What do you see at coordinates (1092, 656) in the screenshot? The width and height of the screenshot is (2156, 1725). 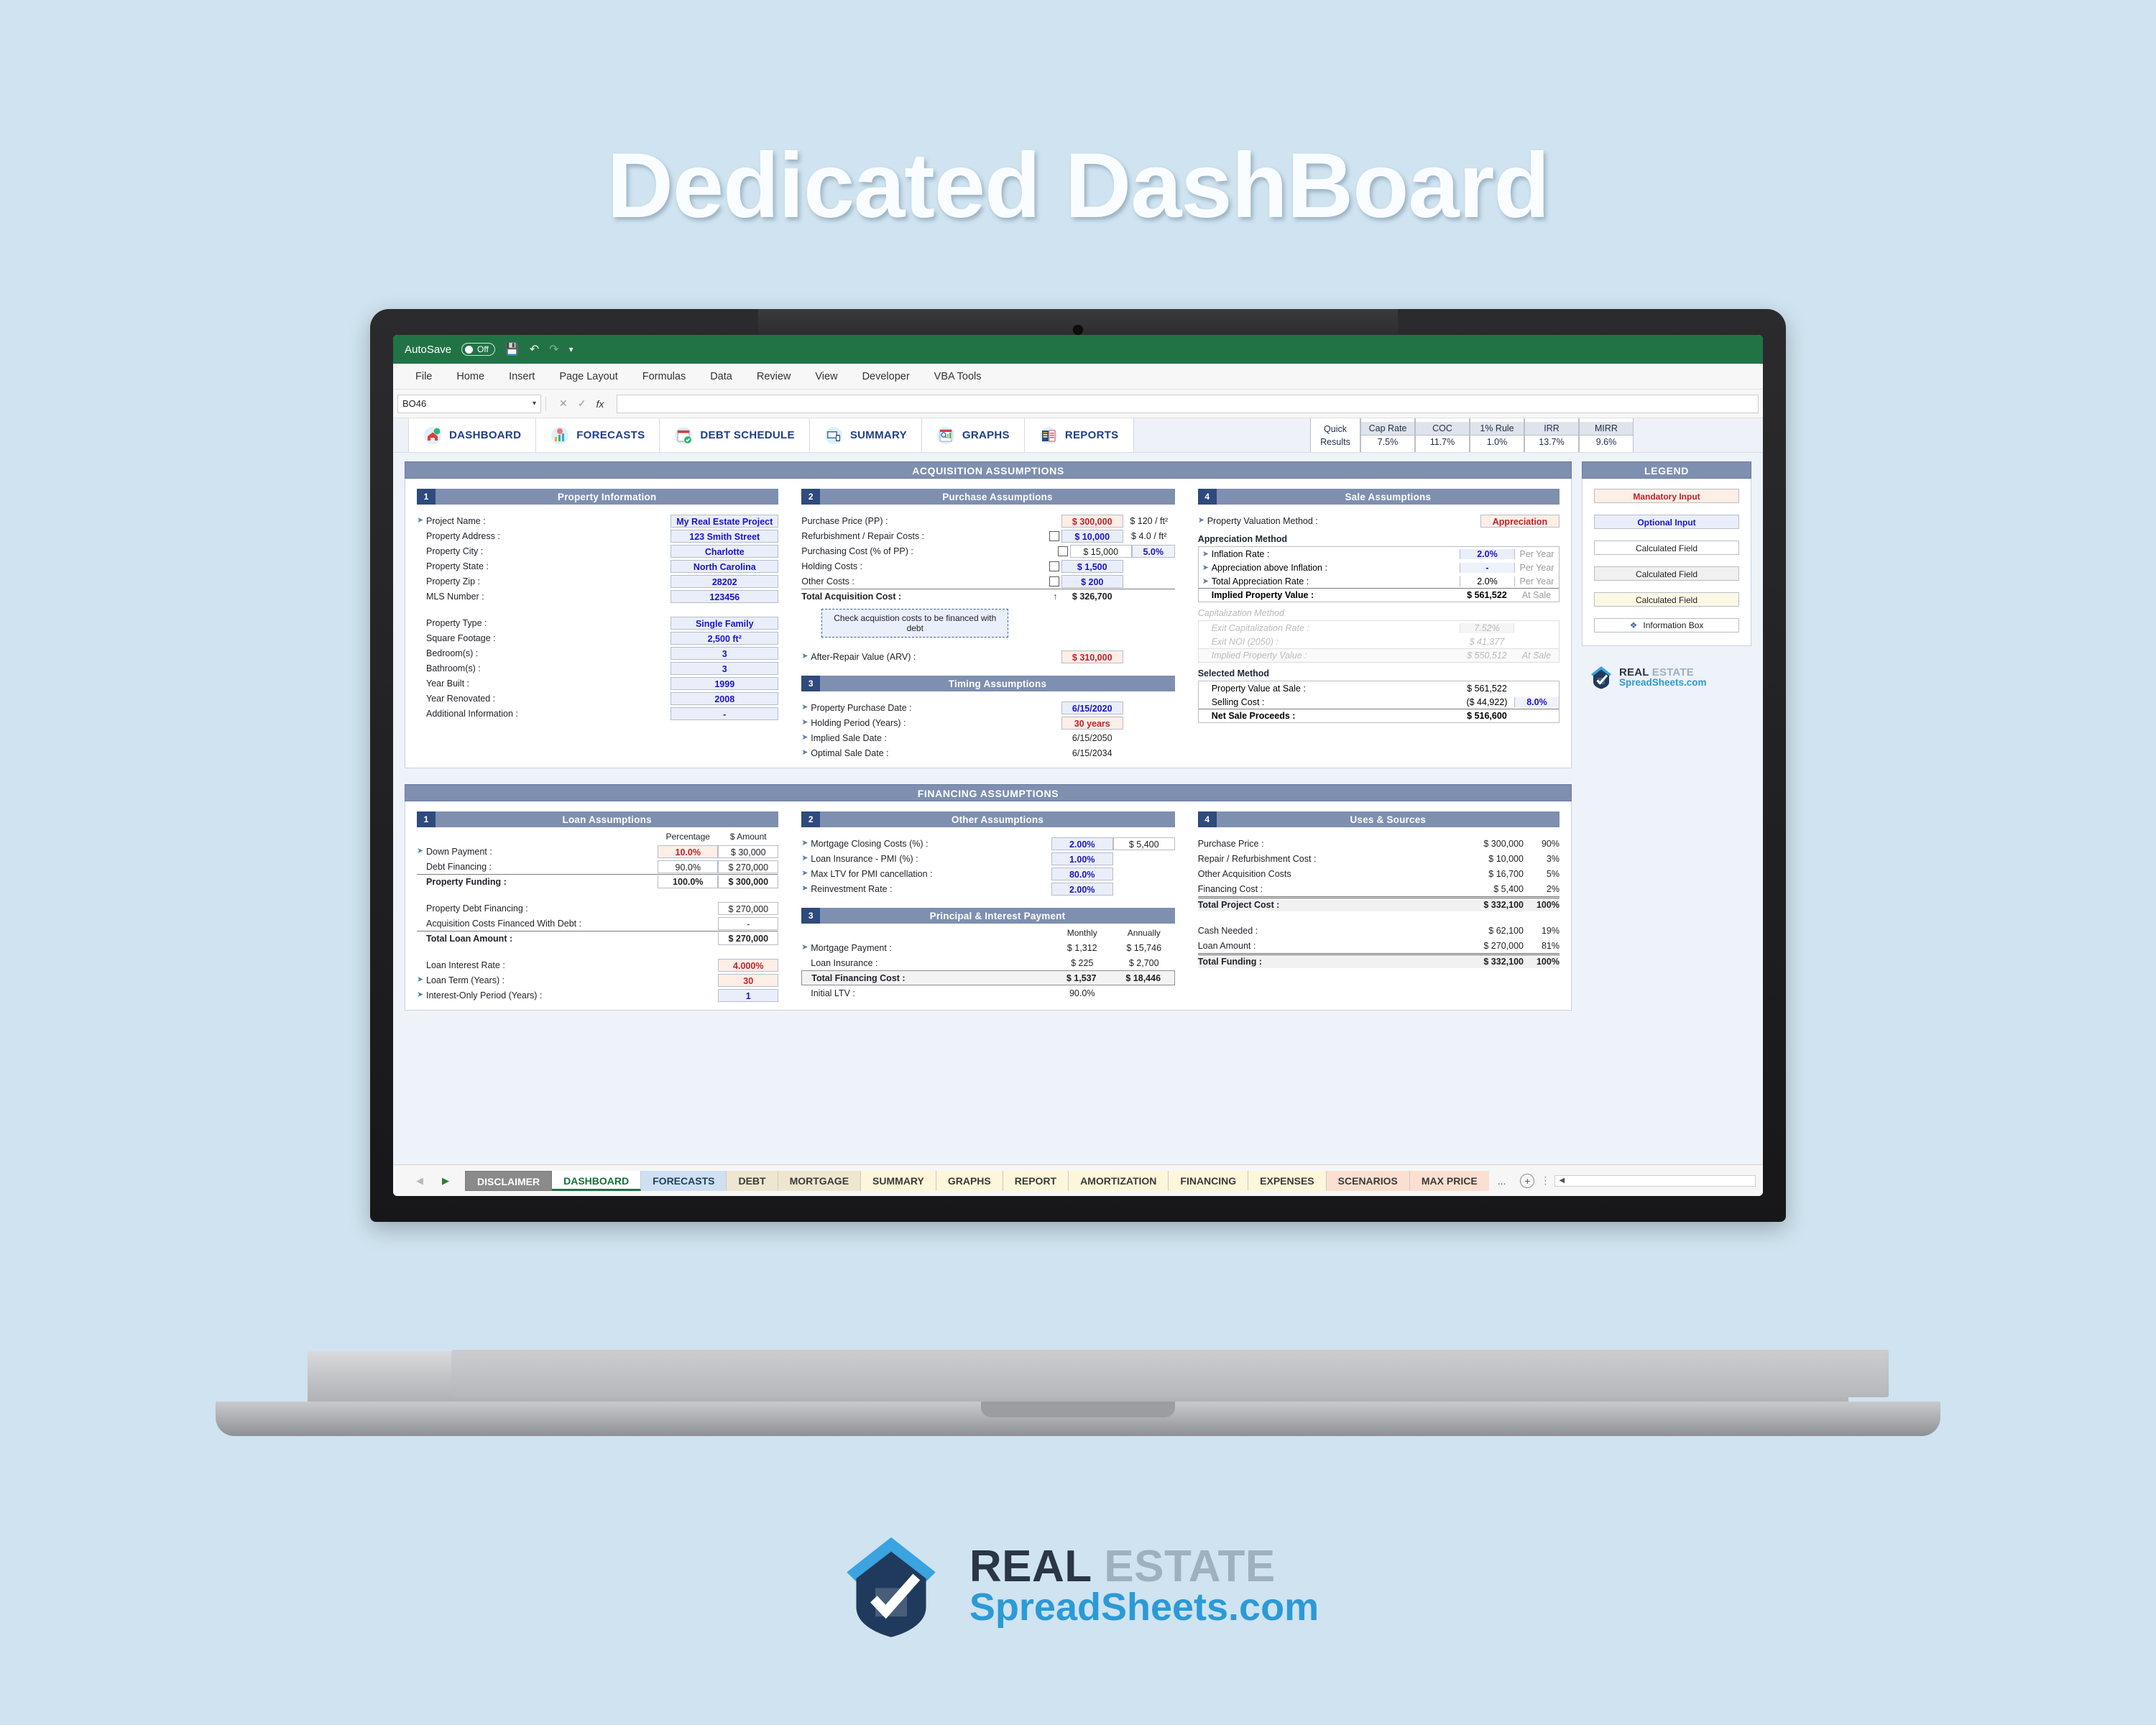 I see `row-value: $ 310,000` at bounding box center [1092, 656].